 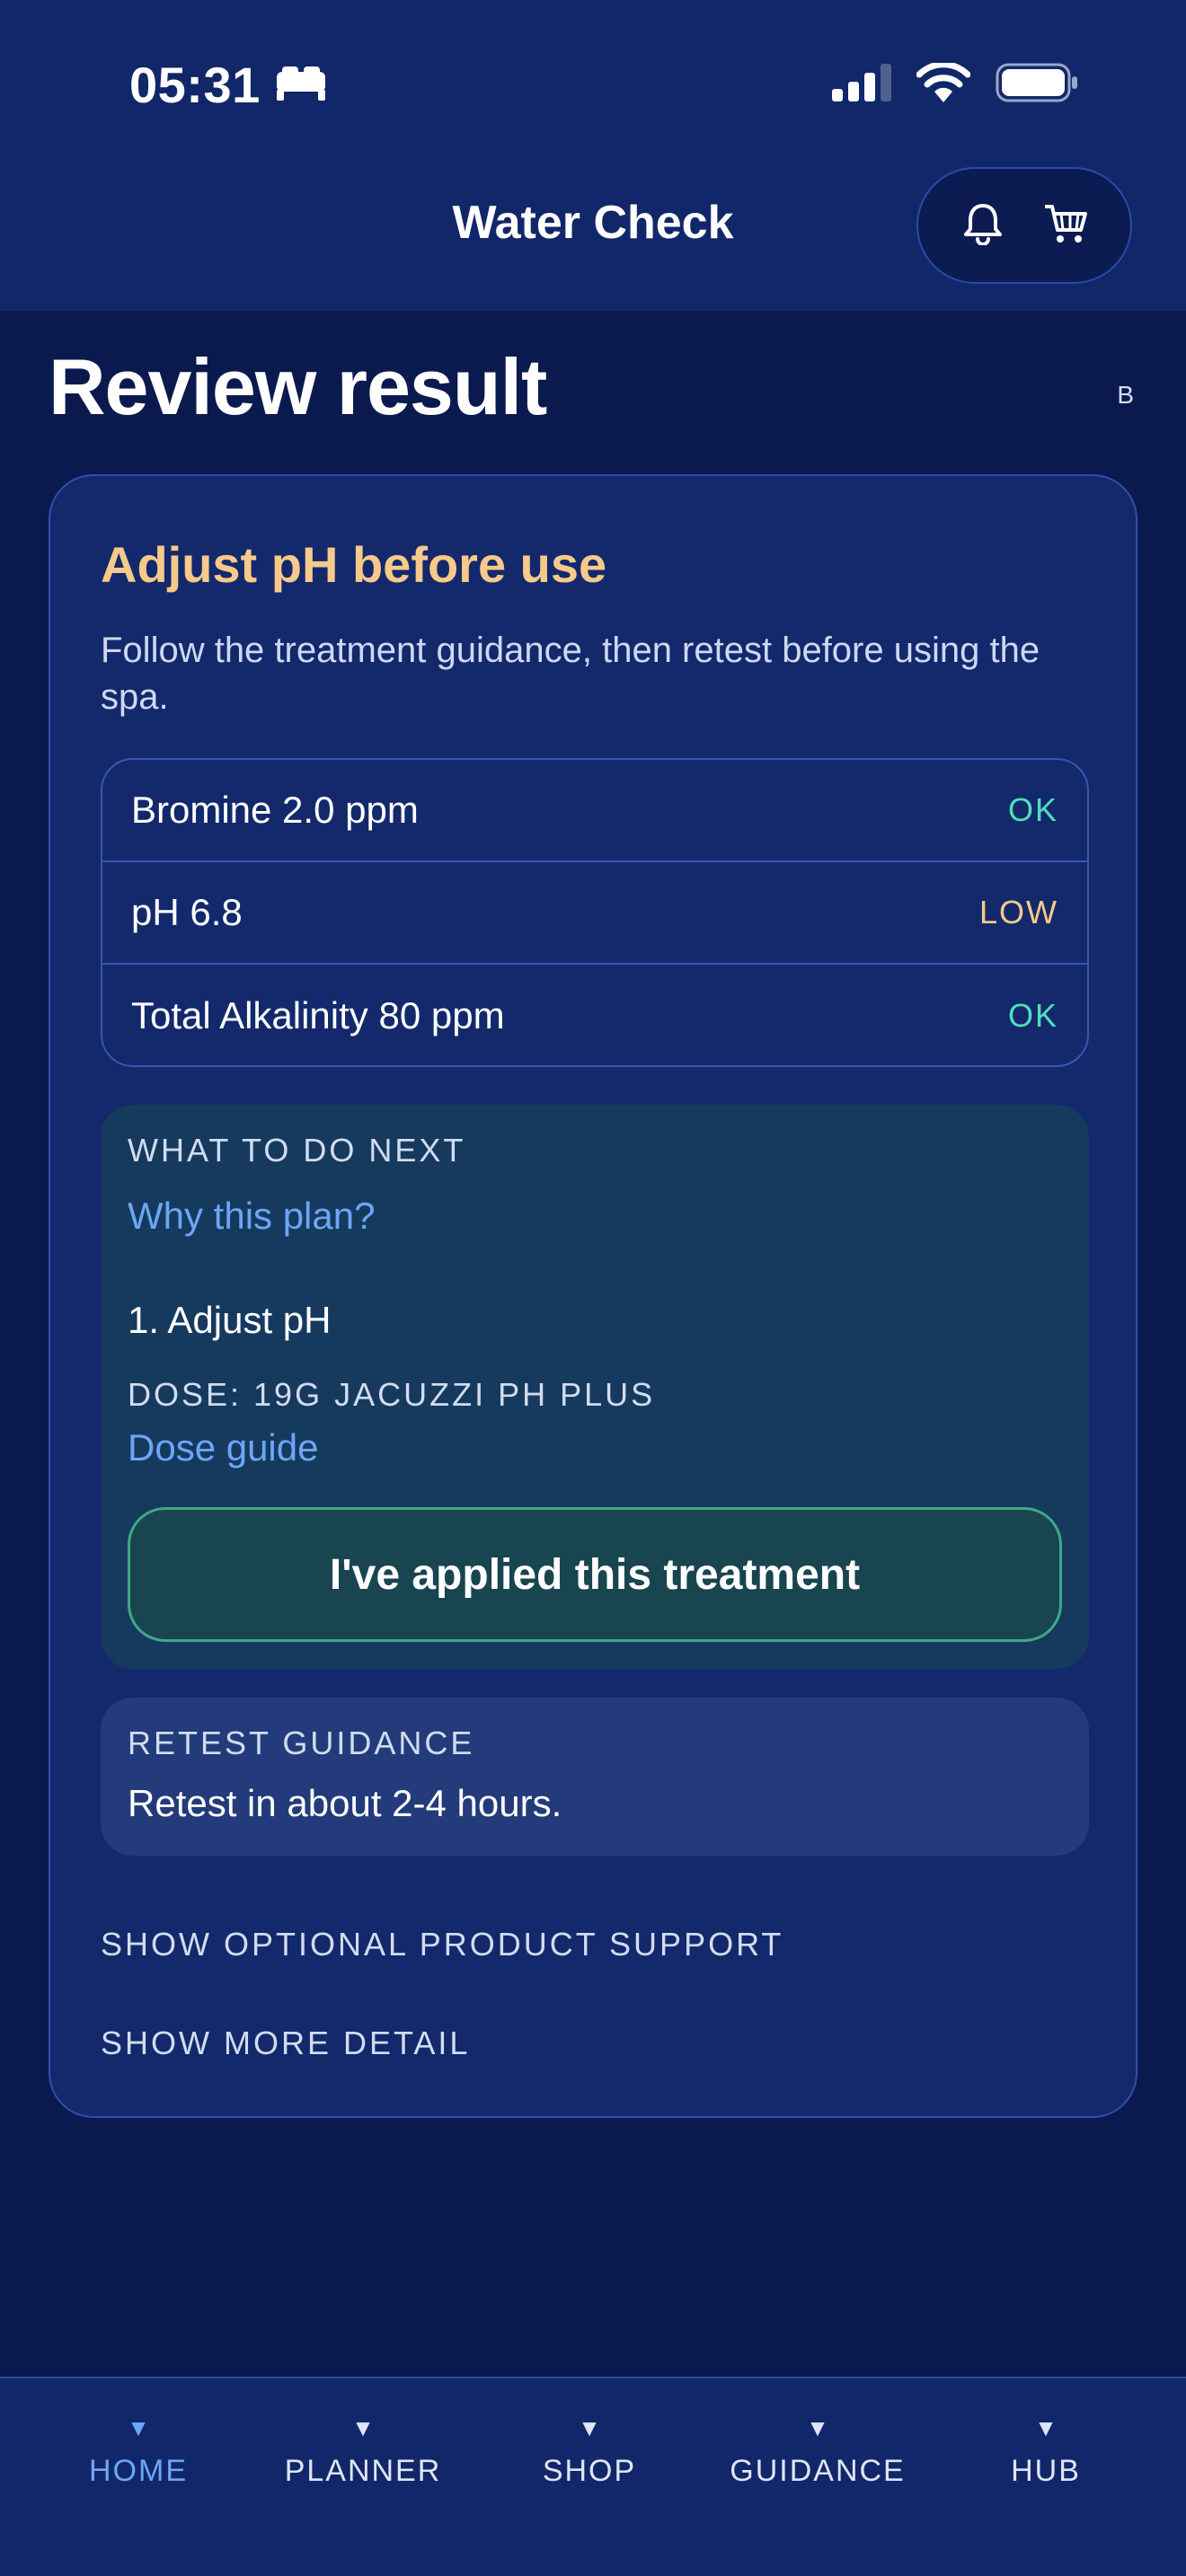 I want to click on bell-icon, so click(x=983, y=226).